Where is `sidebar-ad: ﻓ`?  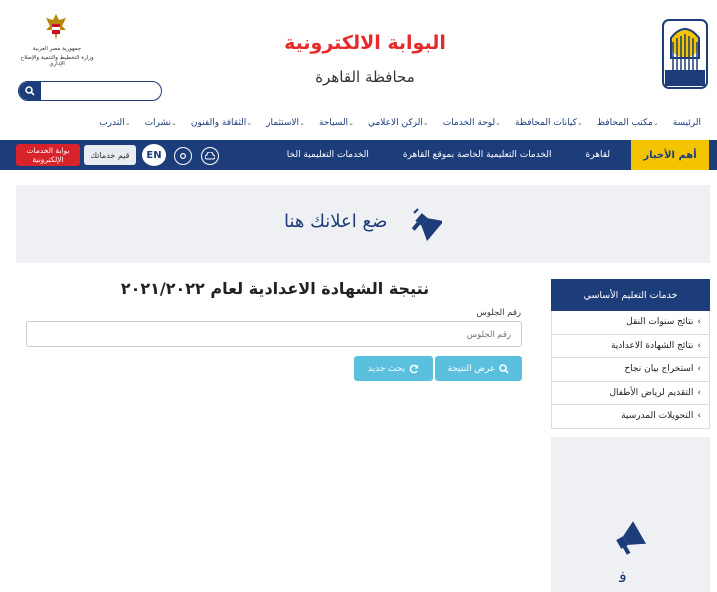
sidebar-ad: ﻓ is located at coordinates (630, 514).